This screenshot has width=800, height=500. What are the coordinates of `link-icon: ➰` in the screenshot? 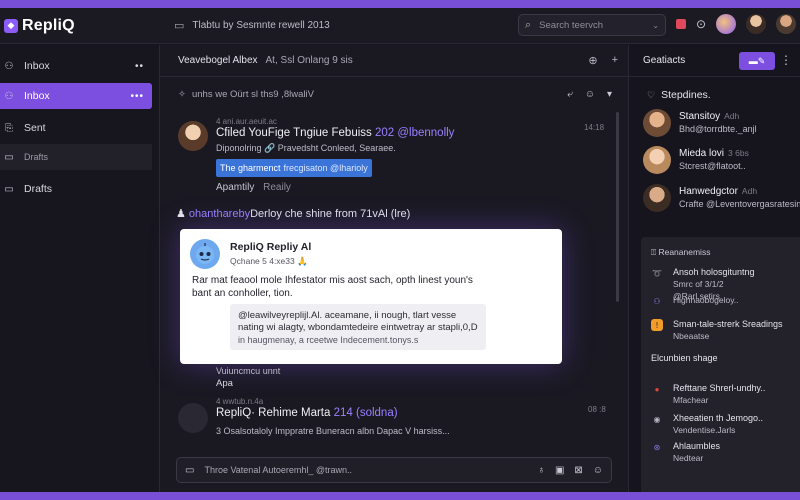 It's located at (657, 273).